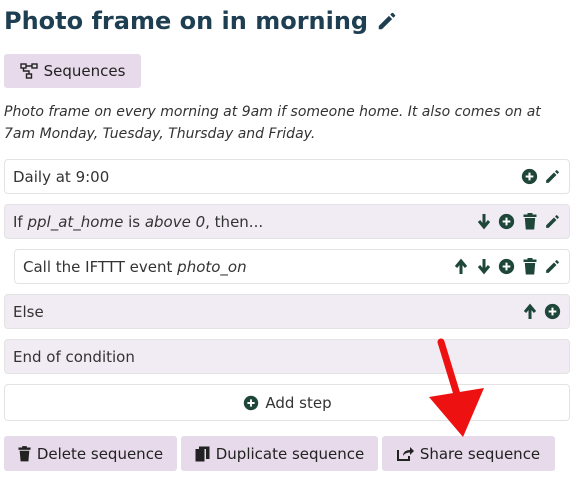 This screenshot has width=574, height=477. I want to click on delete-sequence-button: Delete sequence, so click(90, 453).